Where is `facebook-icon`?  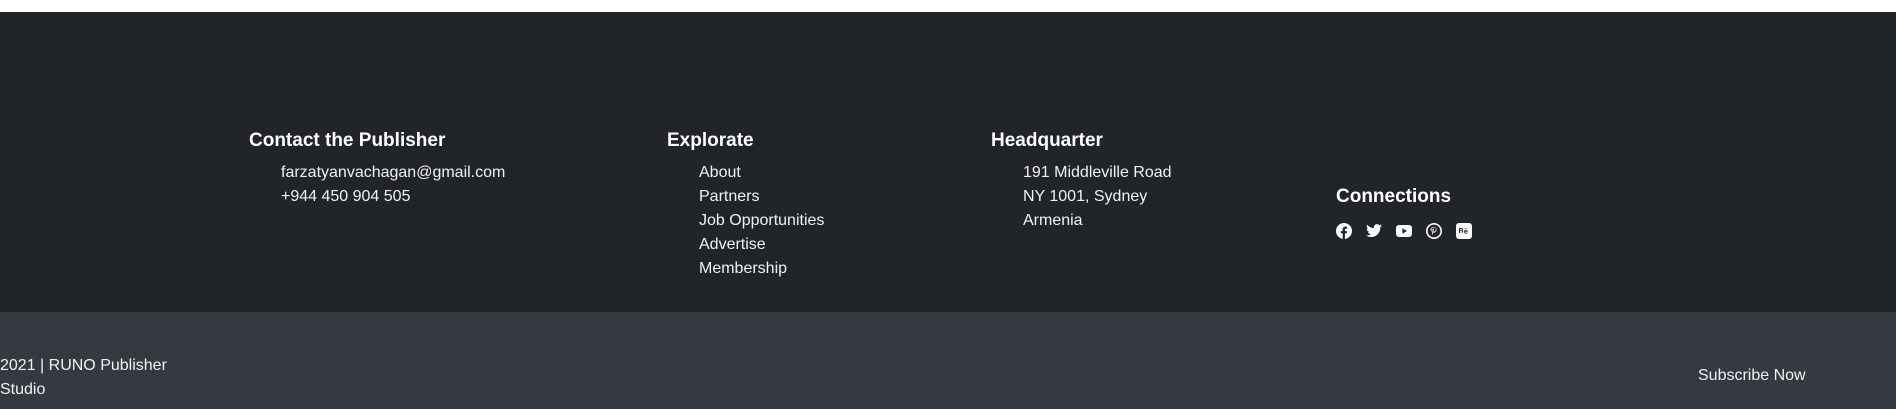
facebook-icon is located at coordinates (1344, 231).